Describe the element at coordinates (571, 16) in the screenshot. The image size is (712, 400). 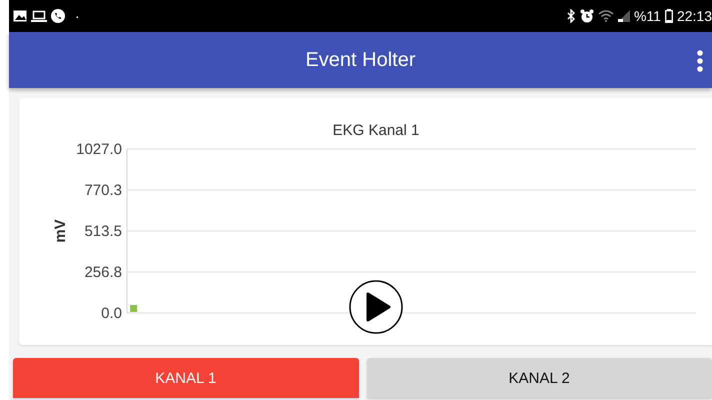
I see `bluetooth-icon` at that location.